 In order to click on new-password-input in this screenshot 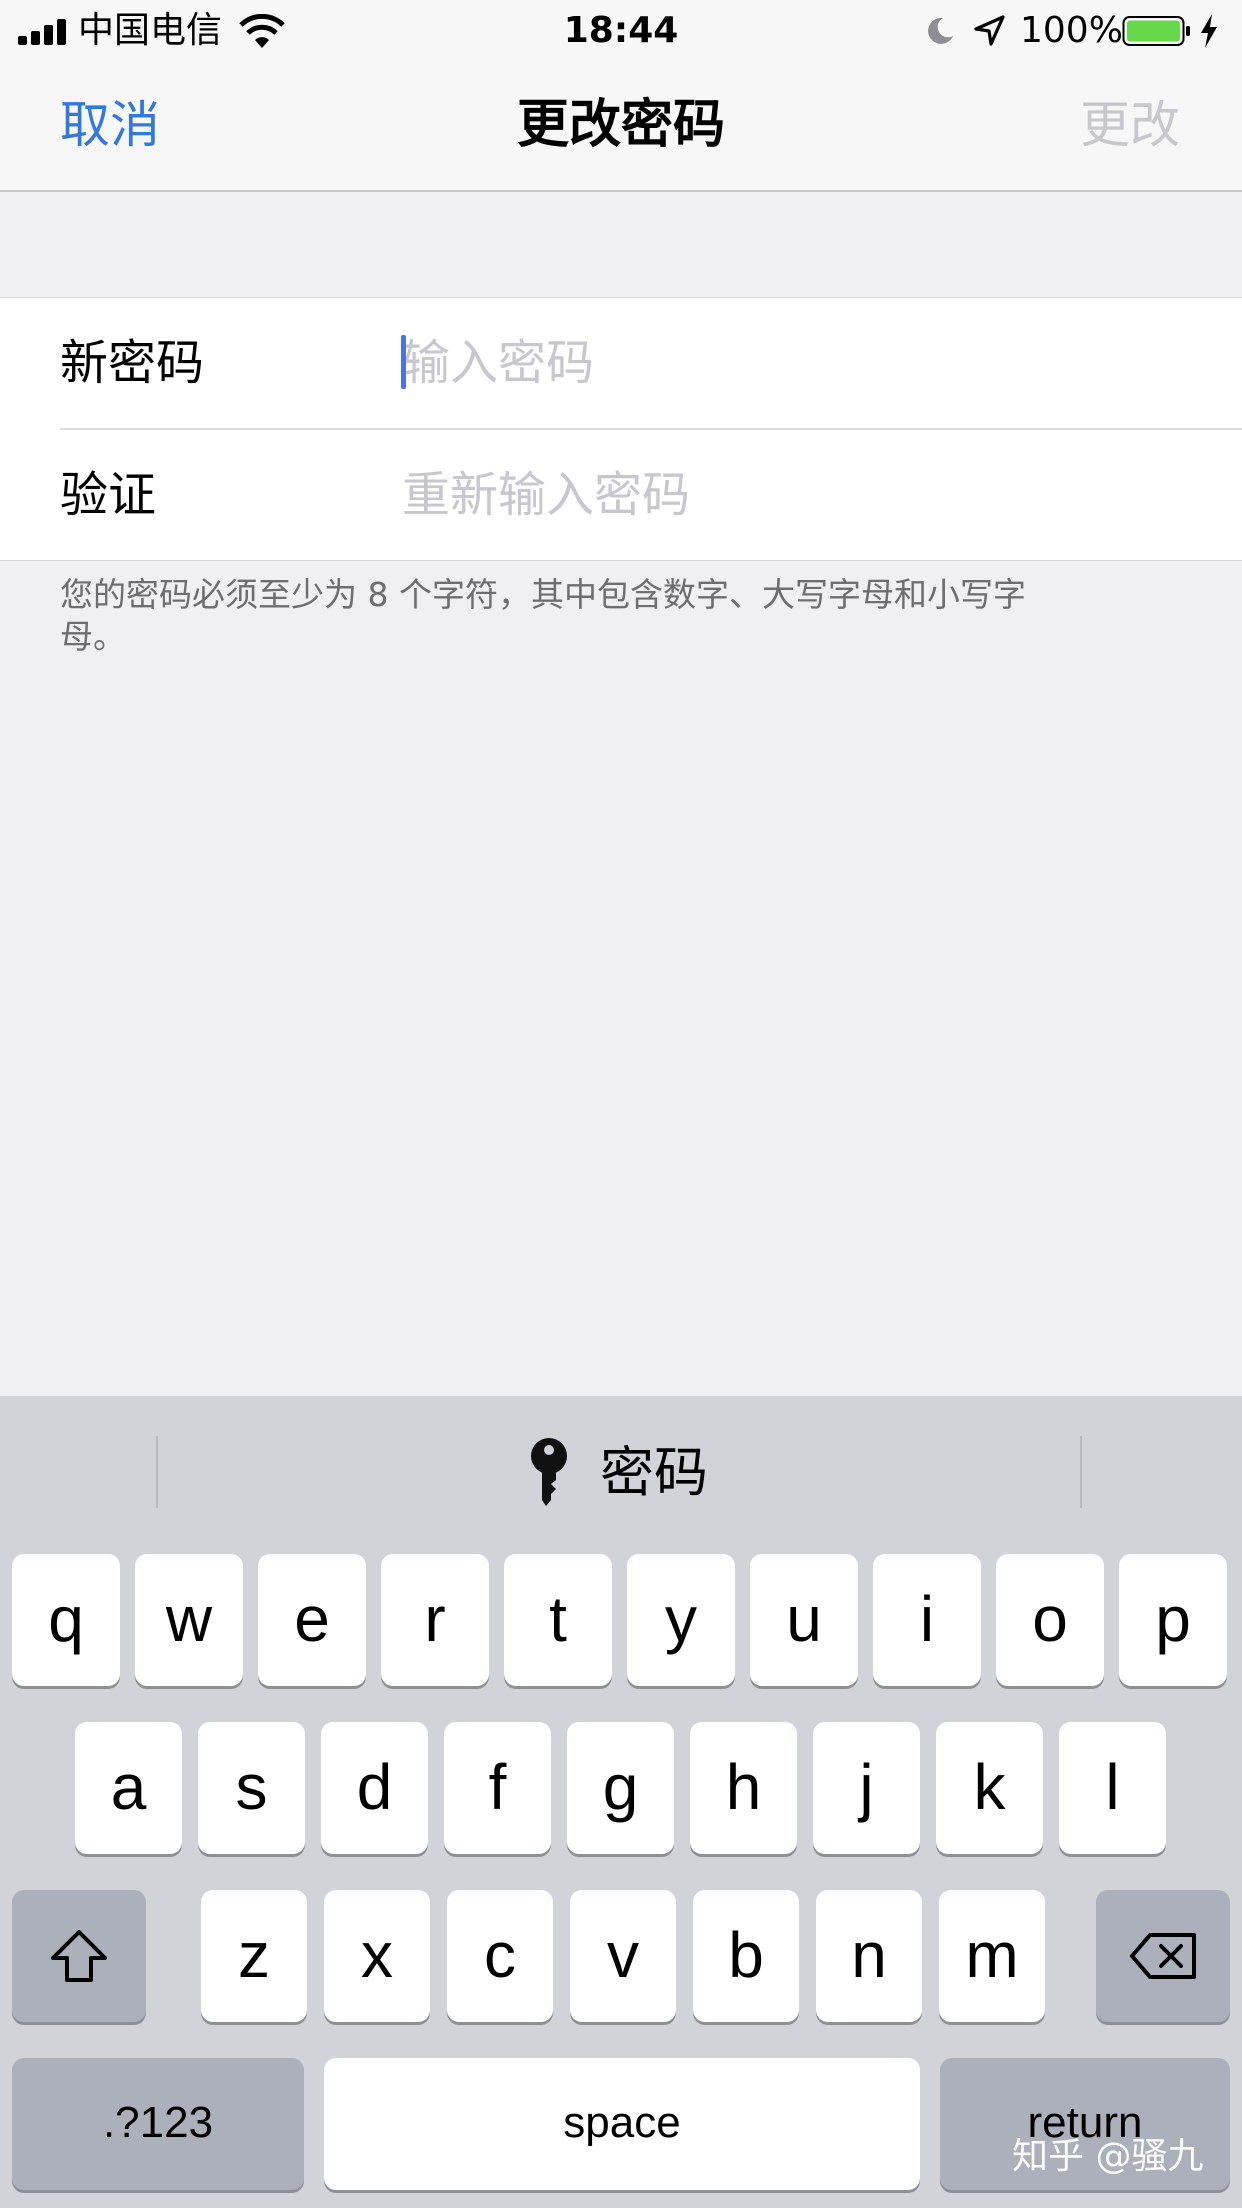, I will do `click(802, 363)`.